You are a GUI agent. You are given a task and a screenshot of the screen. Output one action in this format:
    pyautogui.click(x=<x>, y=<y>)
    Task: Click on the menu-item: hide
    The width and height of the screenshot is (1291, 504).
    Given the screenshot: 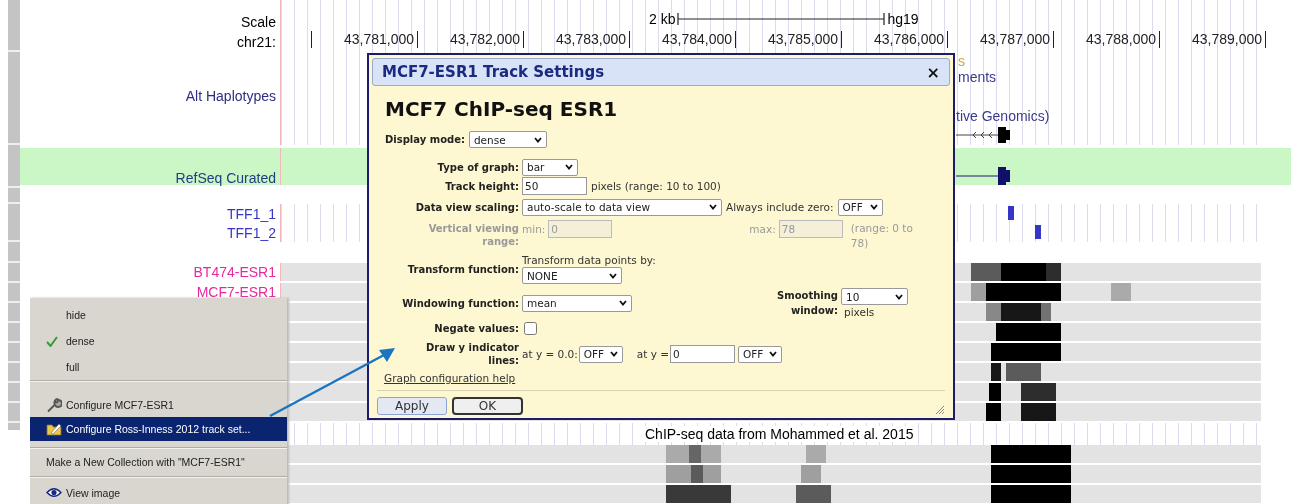 What is the action you would take?
    pyautogui.click(x=158, y=315)
    